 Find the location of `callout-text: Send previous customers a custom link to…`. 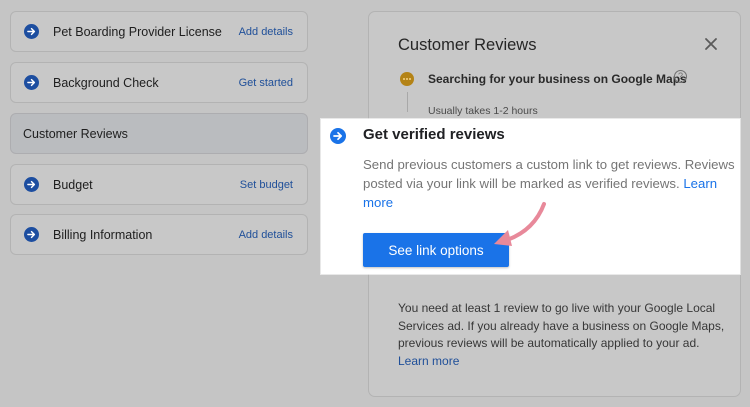

callout-text: Send previous customers a custom link to… is located at coordinates (549, 174).